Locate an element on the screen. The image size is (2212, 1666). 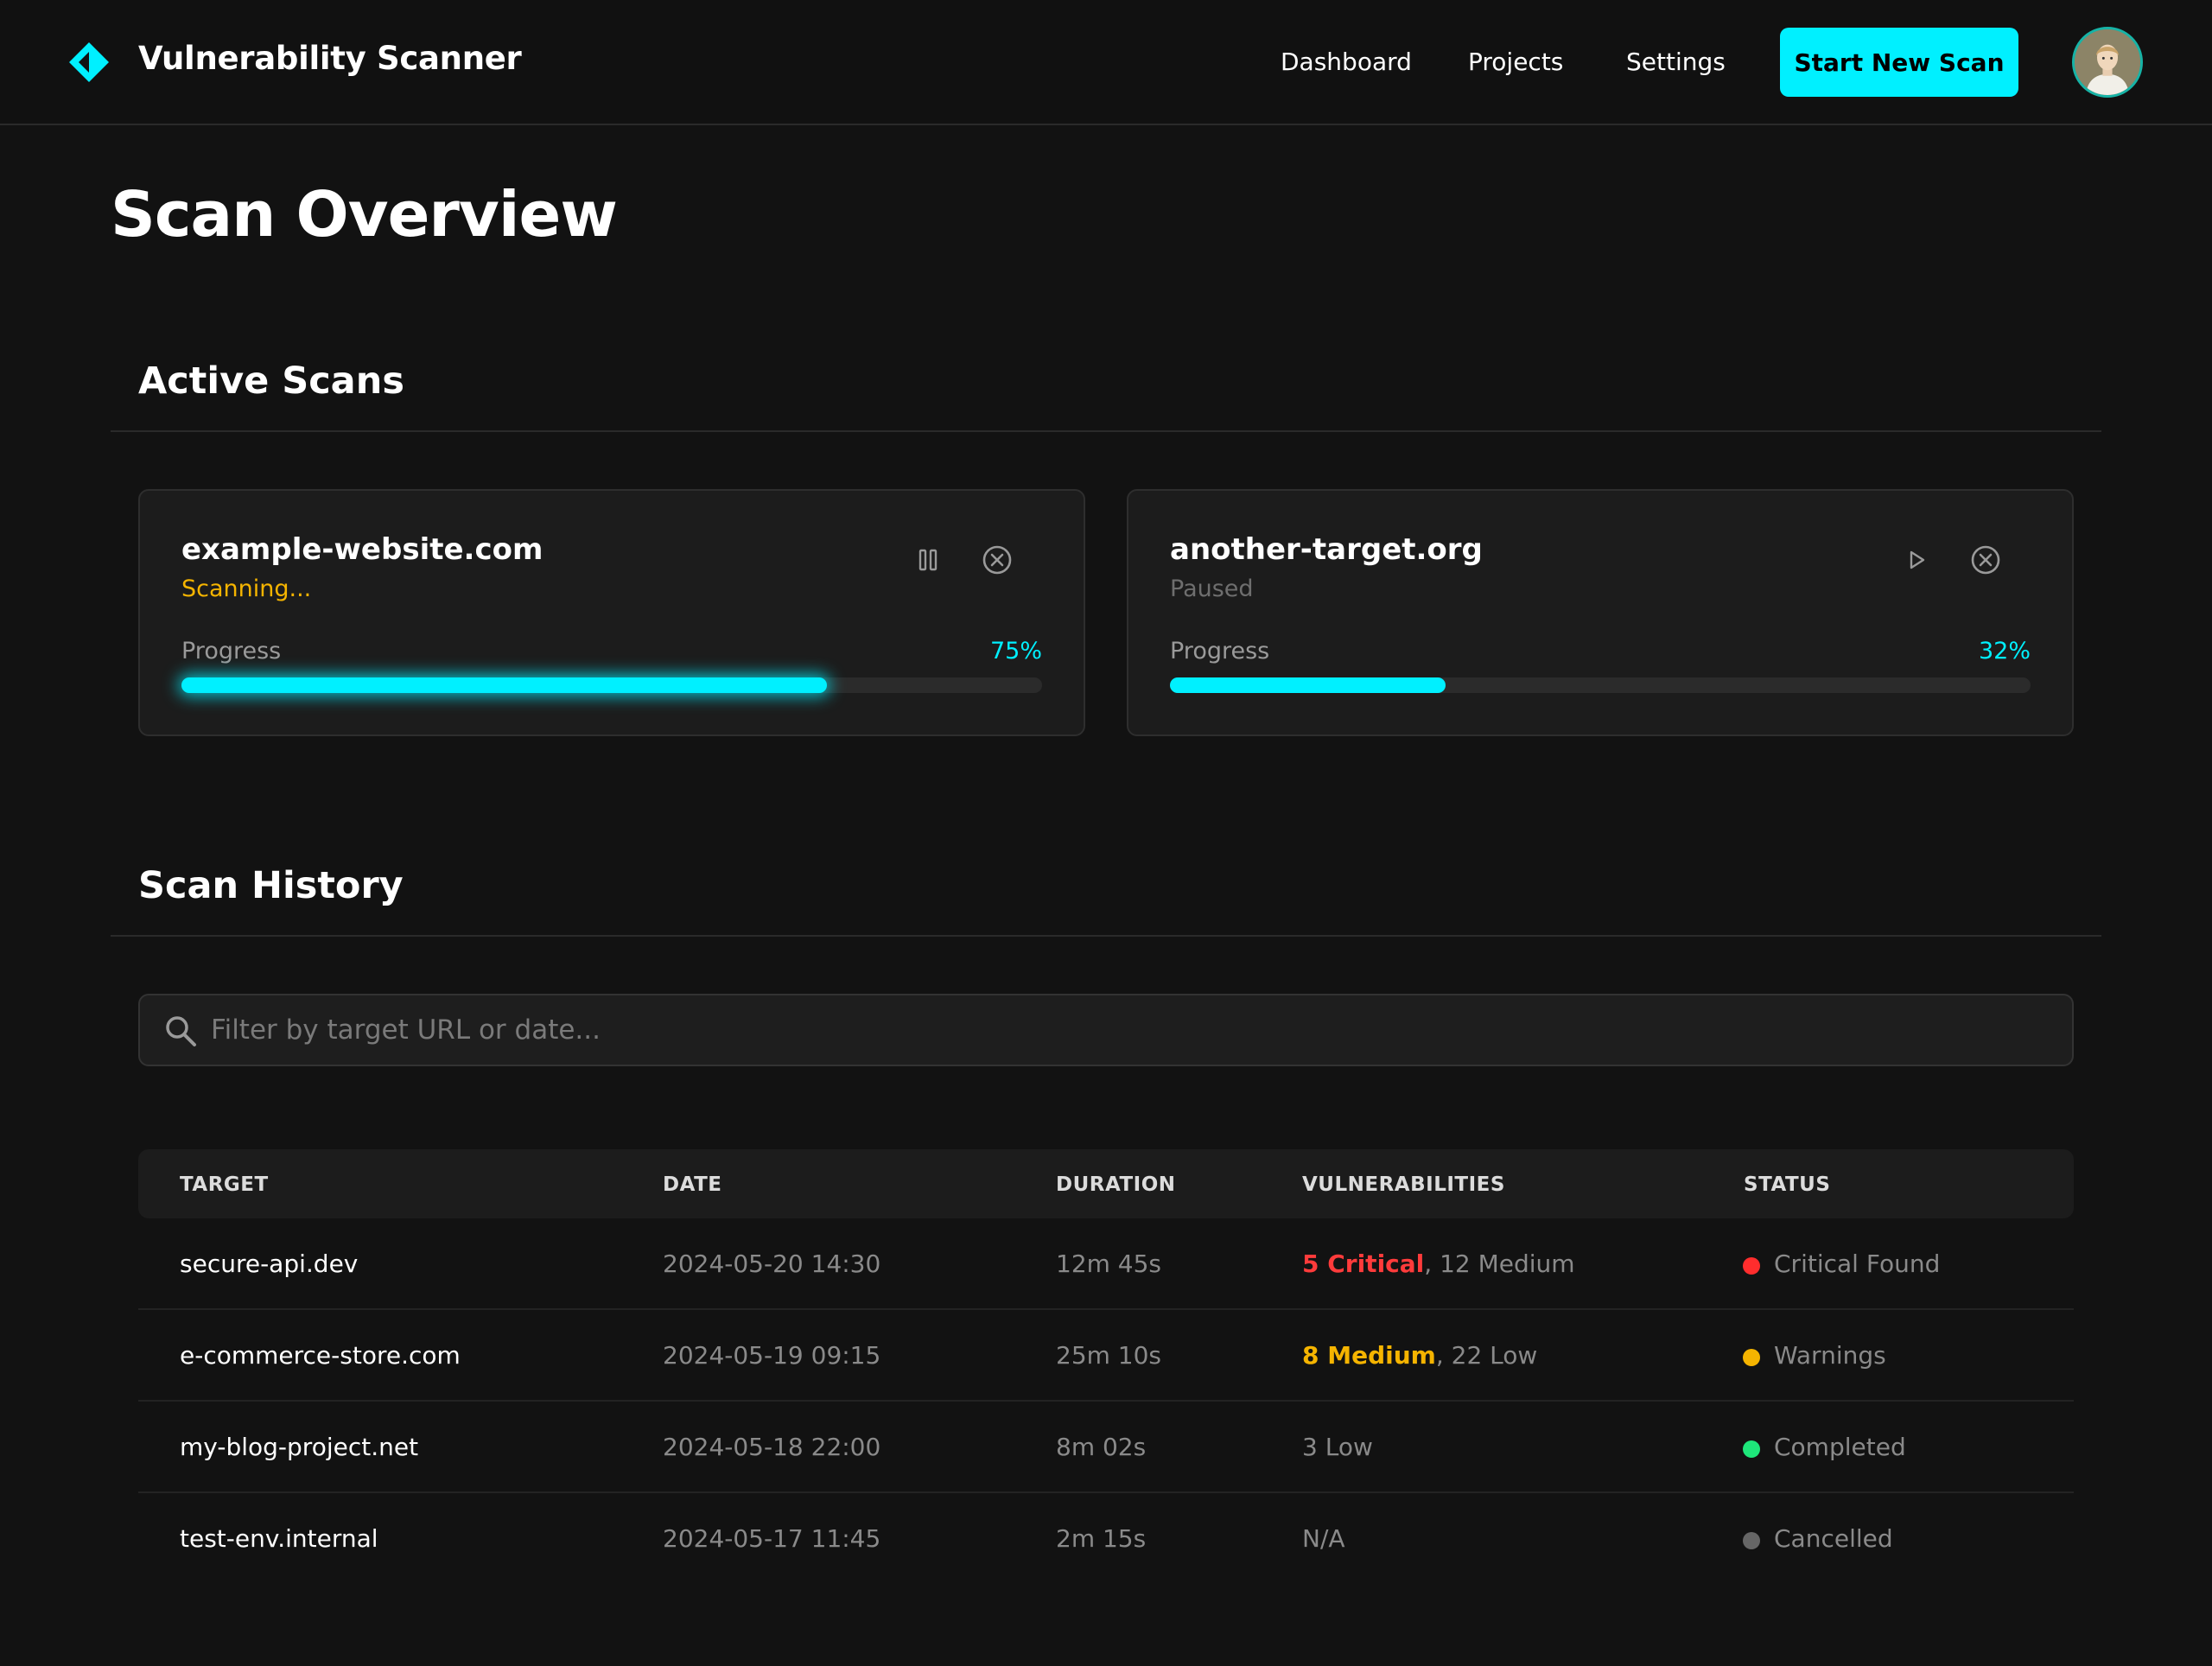
nav-link-settings: Settings is located at coordinates (1676, 62).